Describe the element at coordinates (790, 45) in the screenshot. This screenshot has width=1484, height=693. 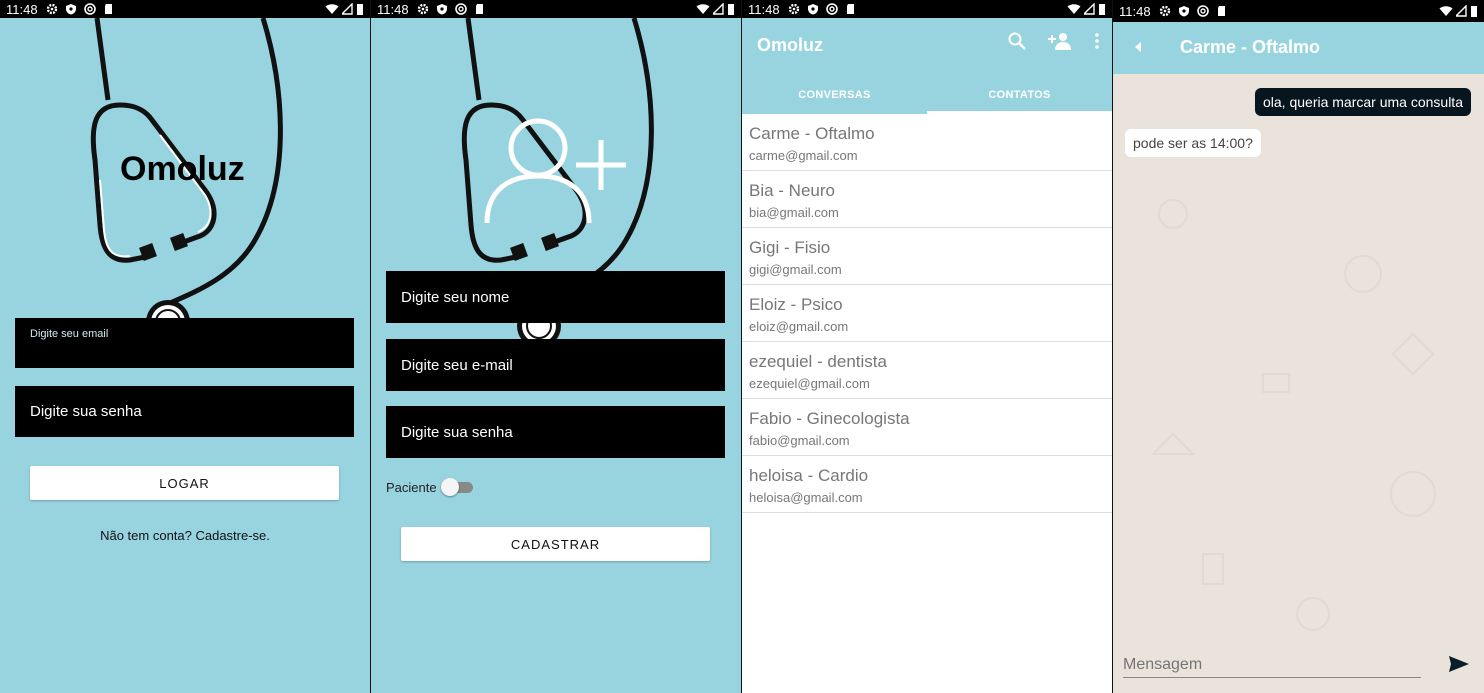
I see `app-title: Omoluz` at that location.